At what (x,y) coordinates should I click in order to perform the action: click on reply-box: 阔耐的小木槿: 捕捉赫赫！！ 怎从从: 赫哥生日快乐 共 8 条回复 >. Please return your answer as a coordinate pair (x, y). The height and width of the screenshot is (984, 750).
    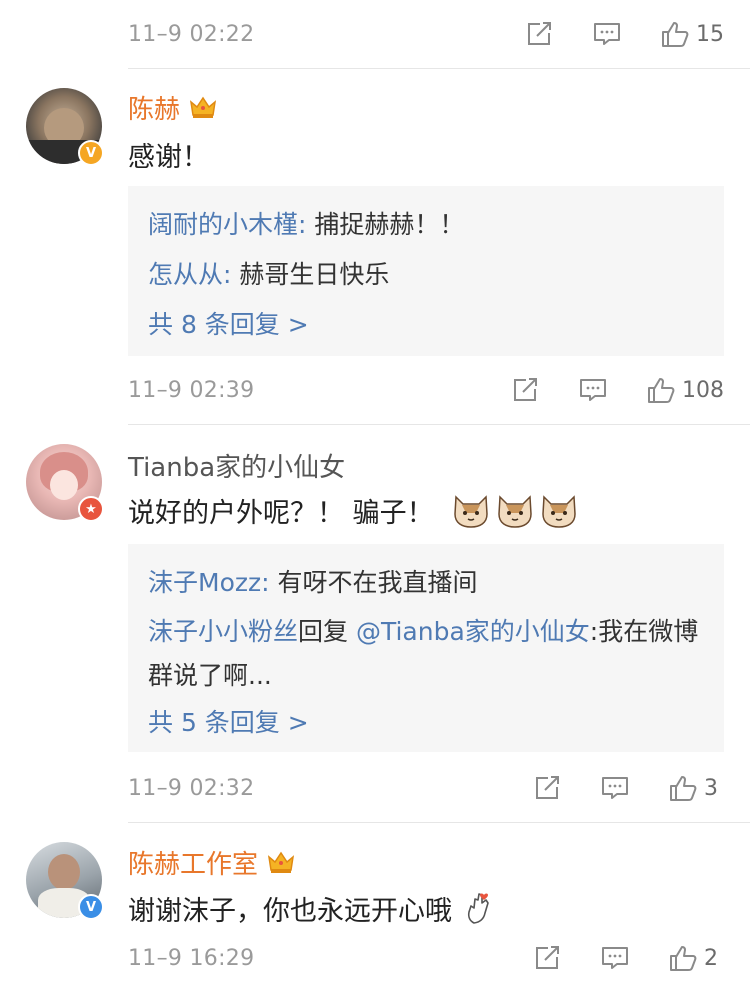
    Looking at the image, I should click on (426, 271).